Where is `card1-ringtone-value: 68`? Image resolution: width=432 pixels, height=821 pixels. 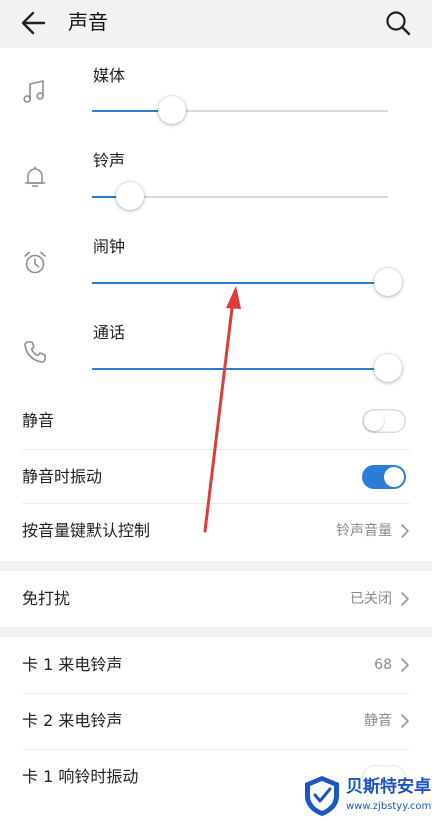
card1-ringtone-value: 68 is located at coordinates (383, 665).